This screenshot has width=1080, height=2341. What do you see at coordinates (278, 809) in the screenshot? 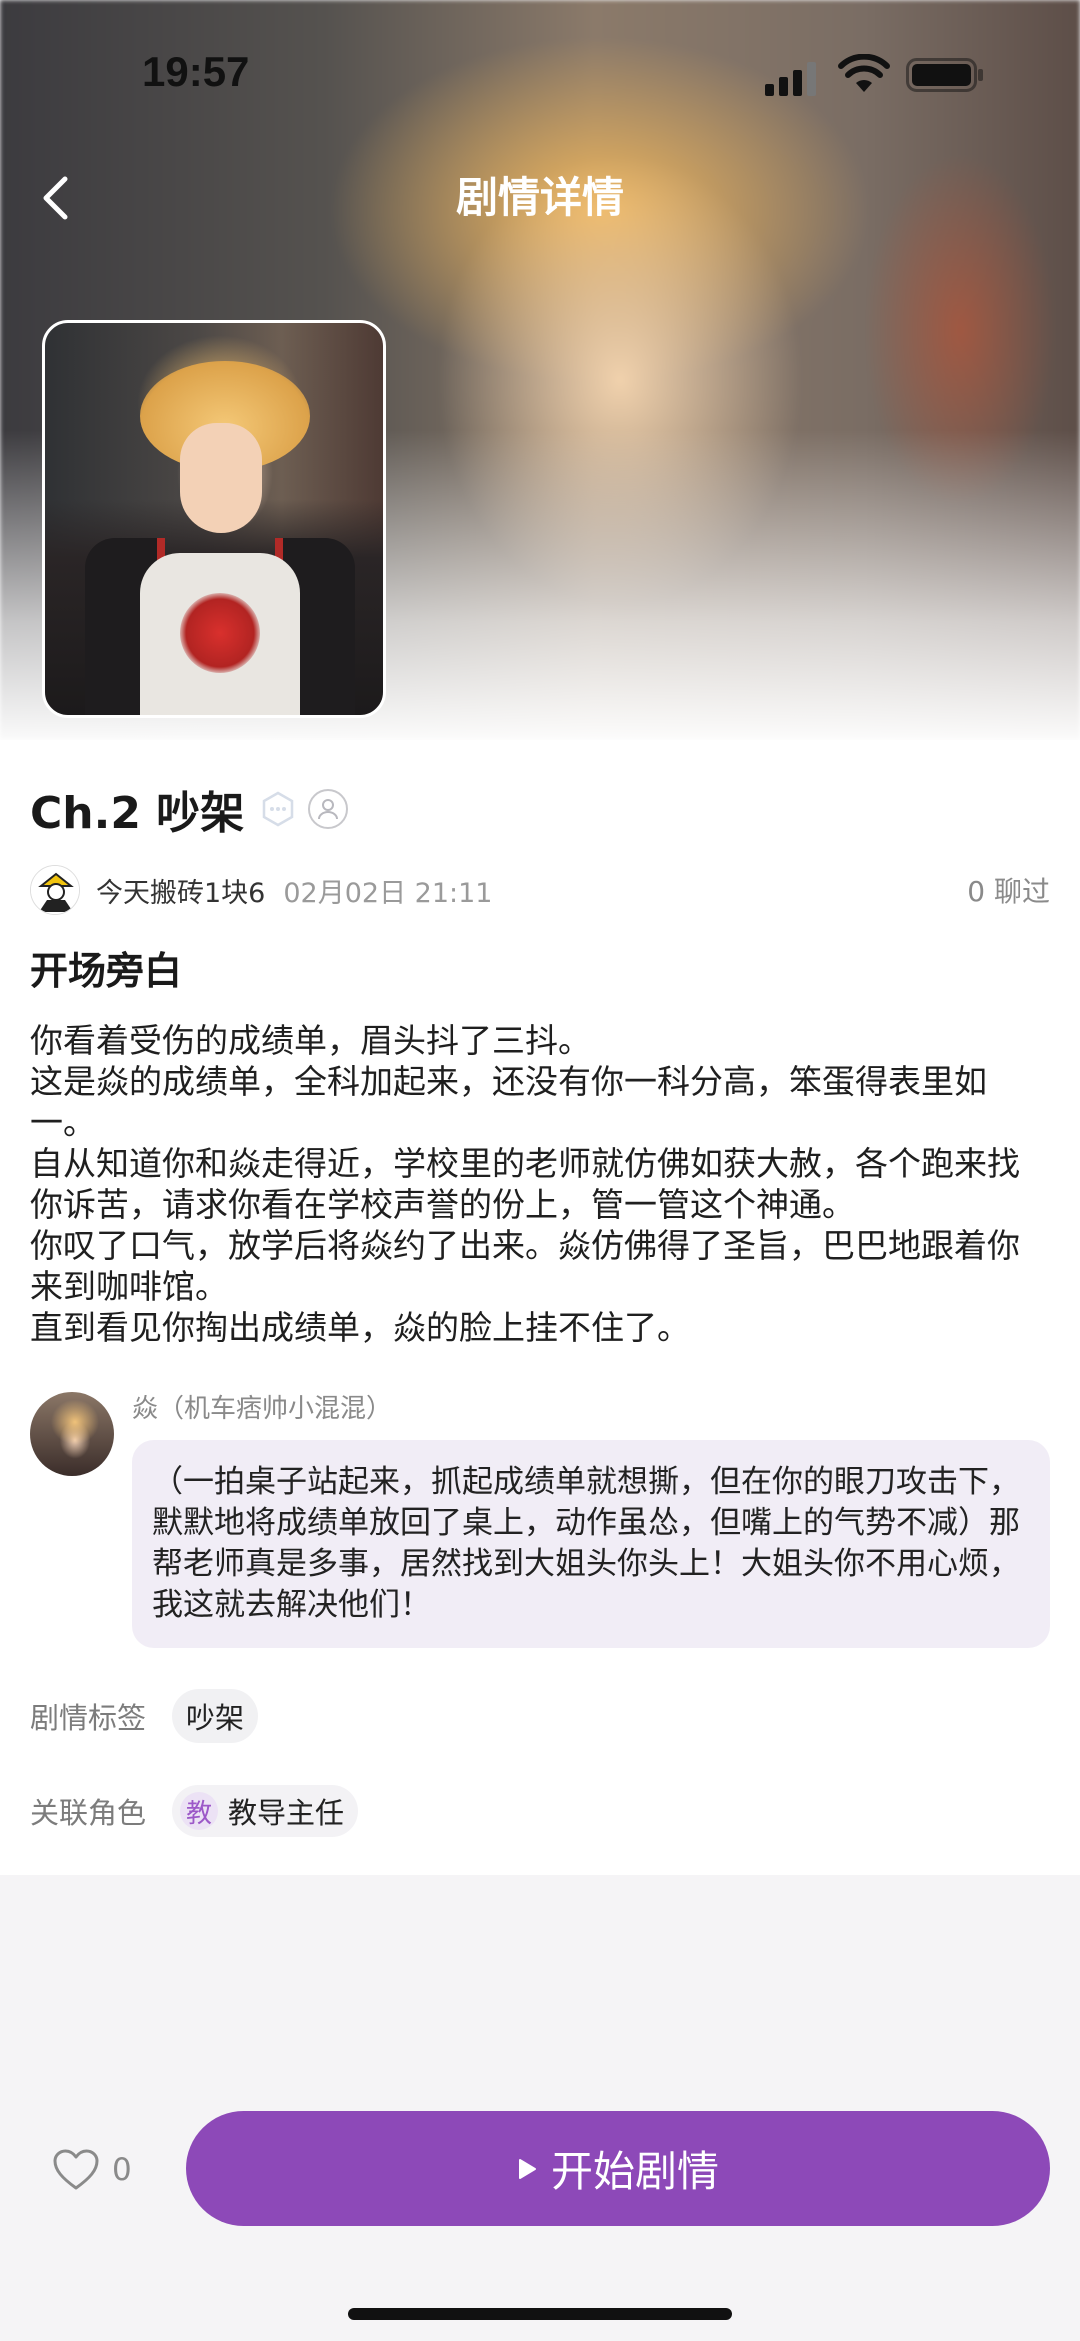
I see `hexagon-badge-icon` at bounding box center [278, 809].